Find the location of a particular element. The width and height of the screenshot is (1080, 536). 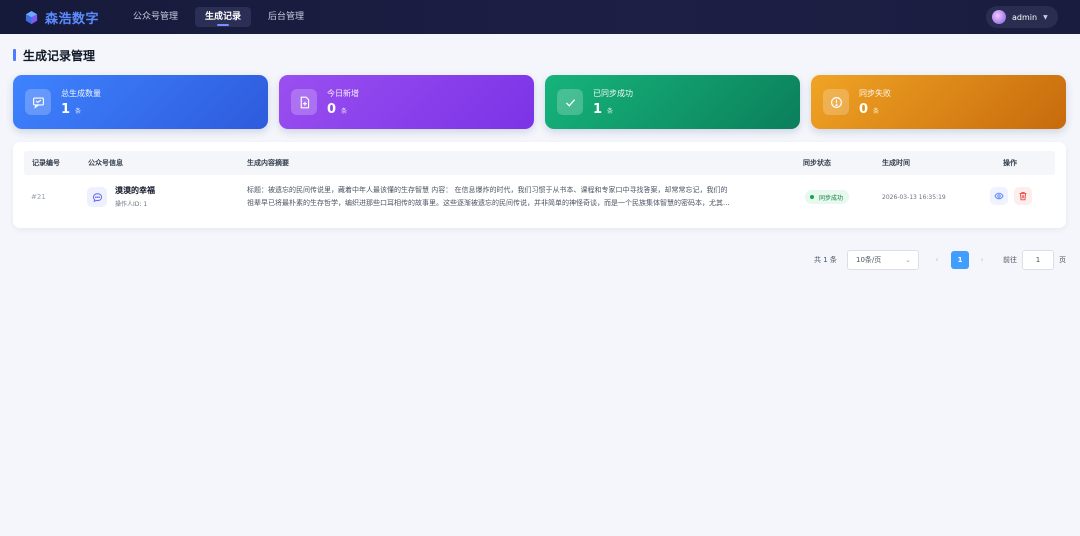

column-header-status: 同步状态 is located at coordinates (817, 163).